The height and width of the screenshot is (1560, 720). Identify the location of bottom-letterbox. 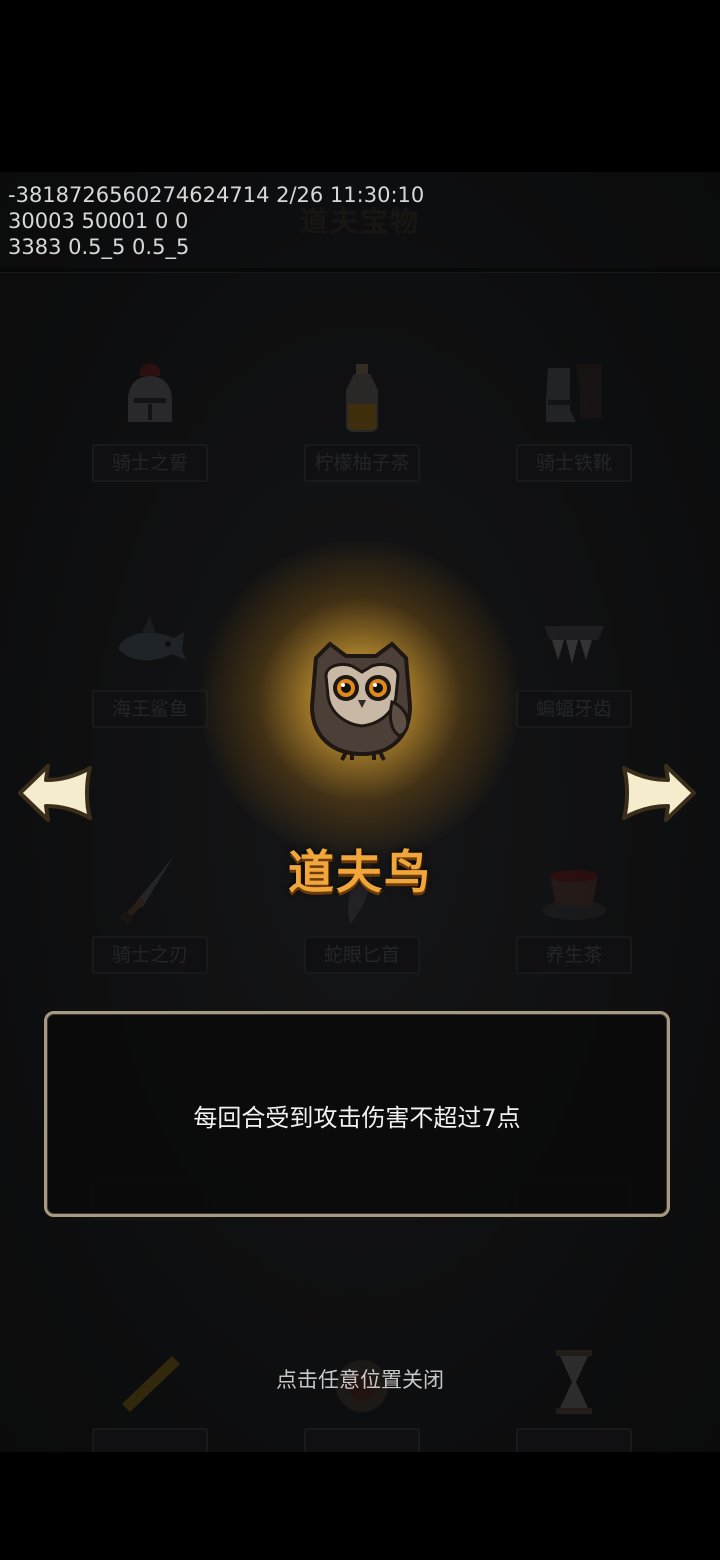
(360, 1506).